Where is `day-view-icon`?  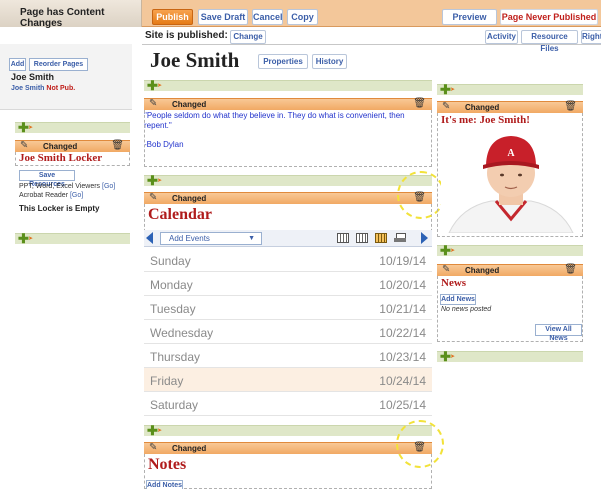
day-view-icon is located at coordinates (343, 238).